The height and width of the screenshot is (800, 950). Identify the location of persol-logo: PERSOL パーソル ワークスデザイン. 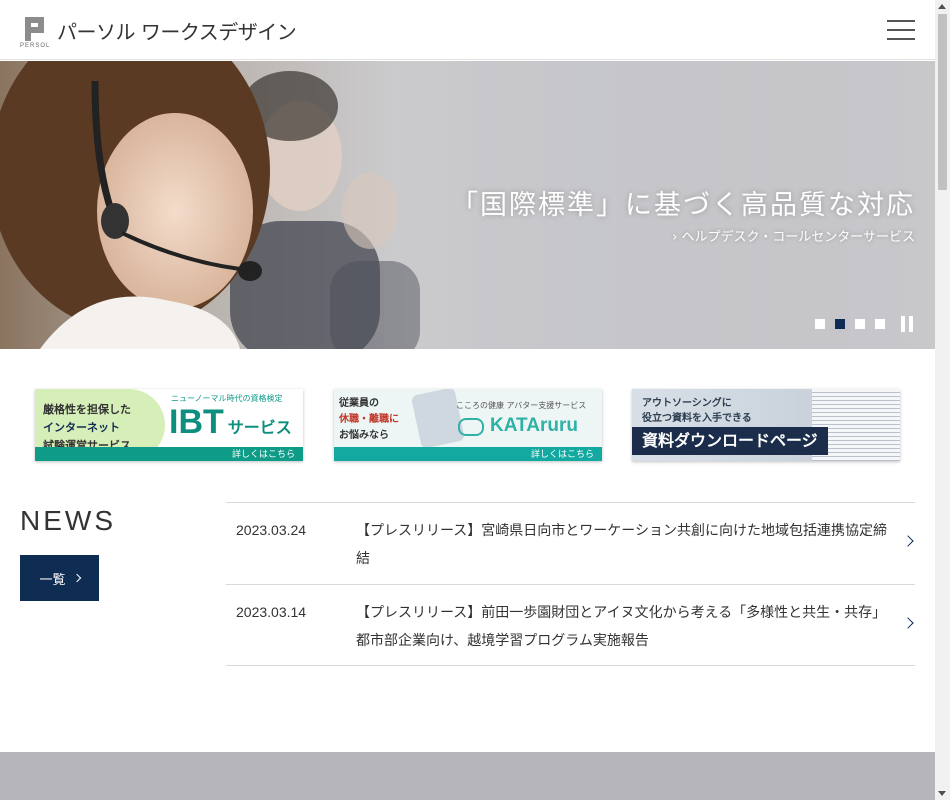
(158, 33).